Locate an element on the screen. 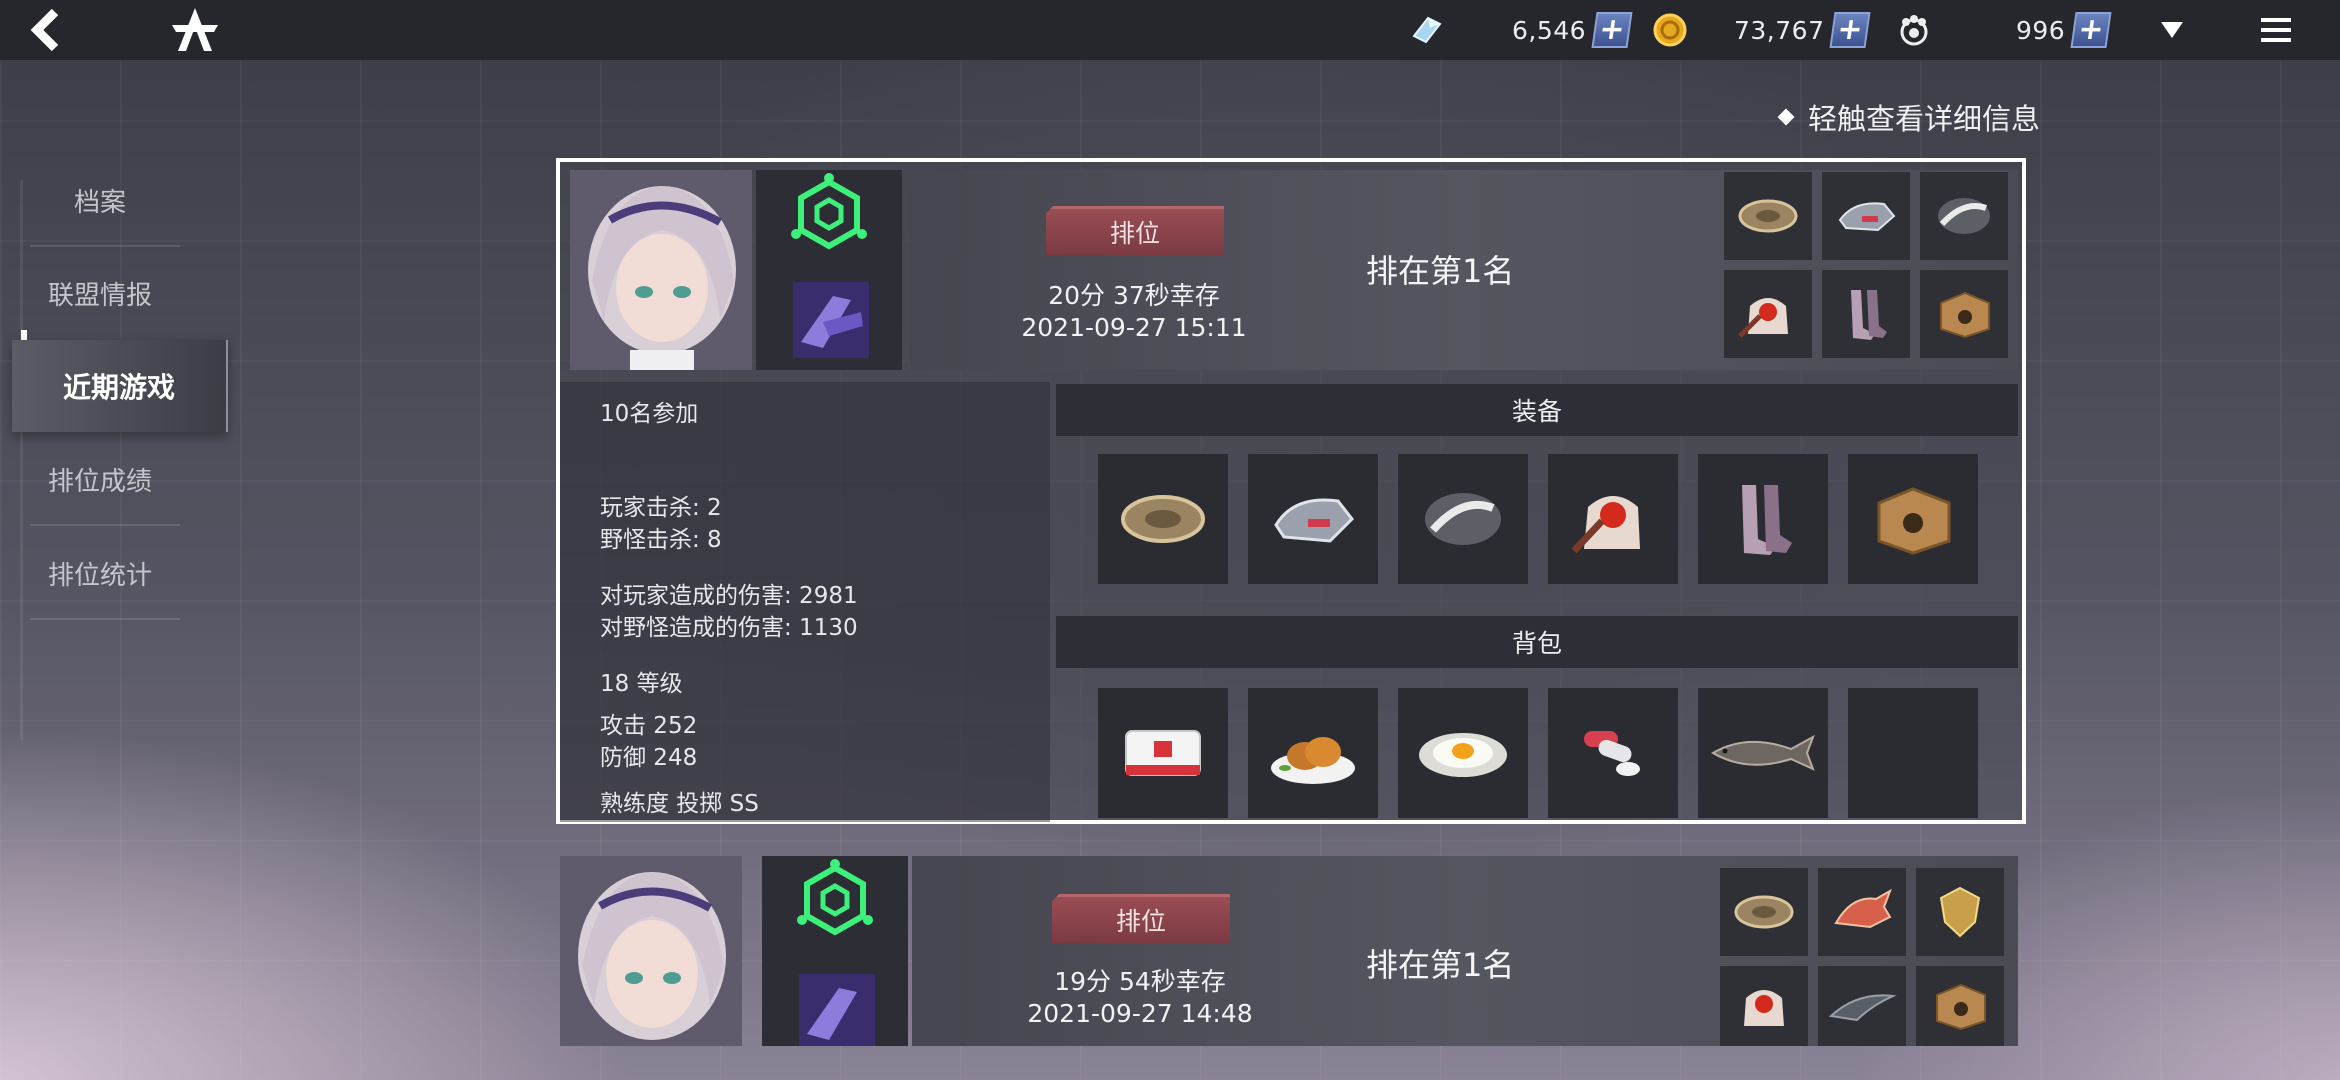  mode-tag: 排位 is located at coordinates (1135, 230).